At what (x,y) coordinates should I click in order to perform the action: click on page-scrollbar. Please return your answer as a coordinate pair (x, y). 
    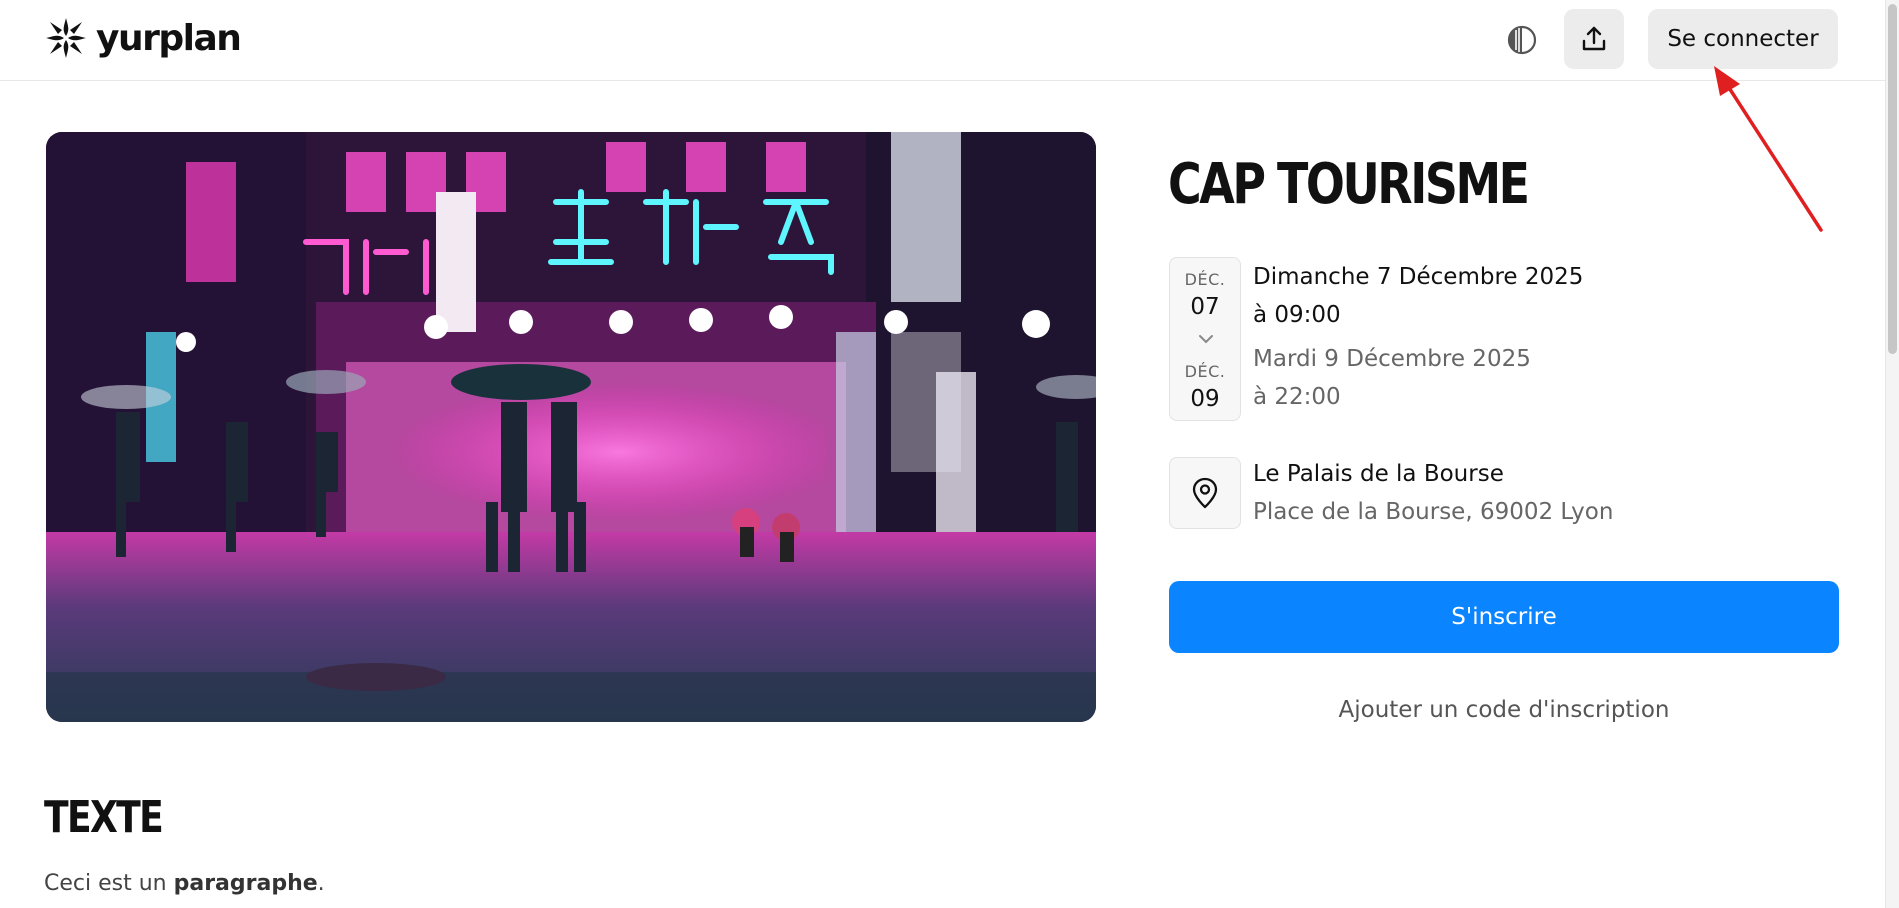
    Looking at the image, I should click on (1892, 454).